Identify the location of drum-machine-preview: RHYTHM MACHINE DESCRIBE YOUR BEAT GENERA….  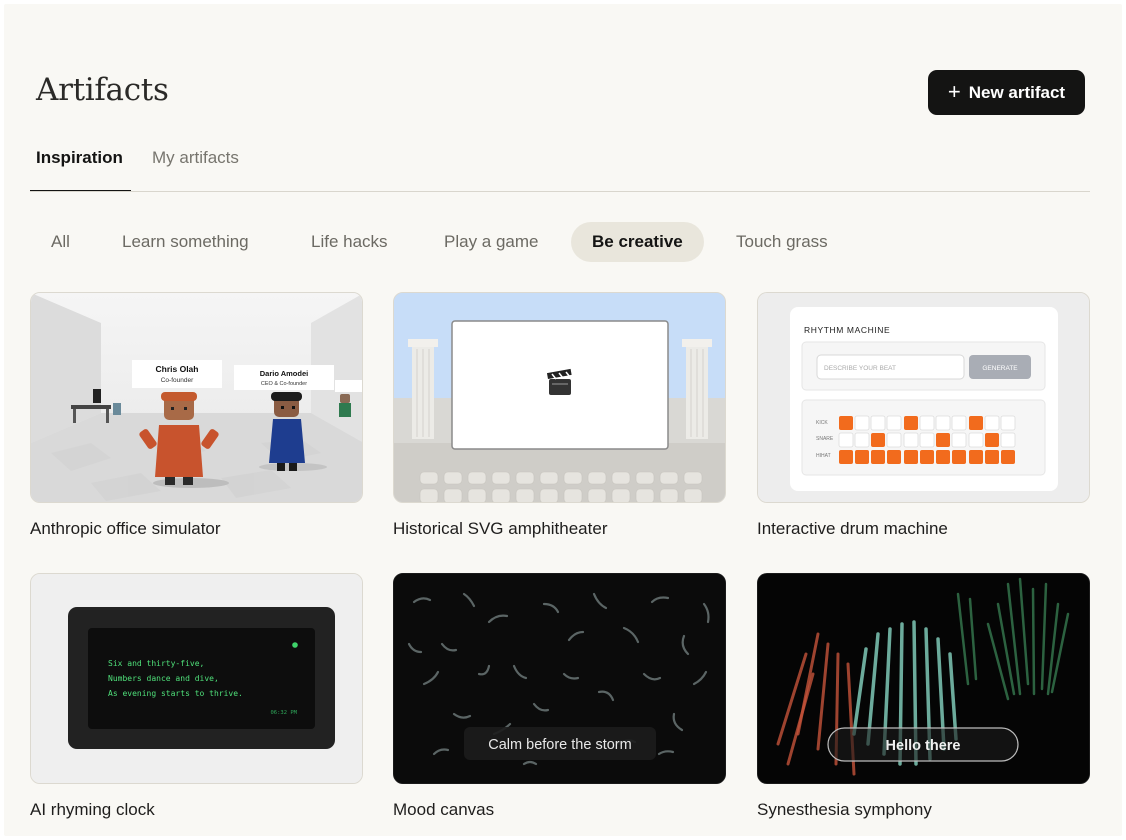
(923, 397).